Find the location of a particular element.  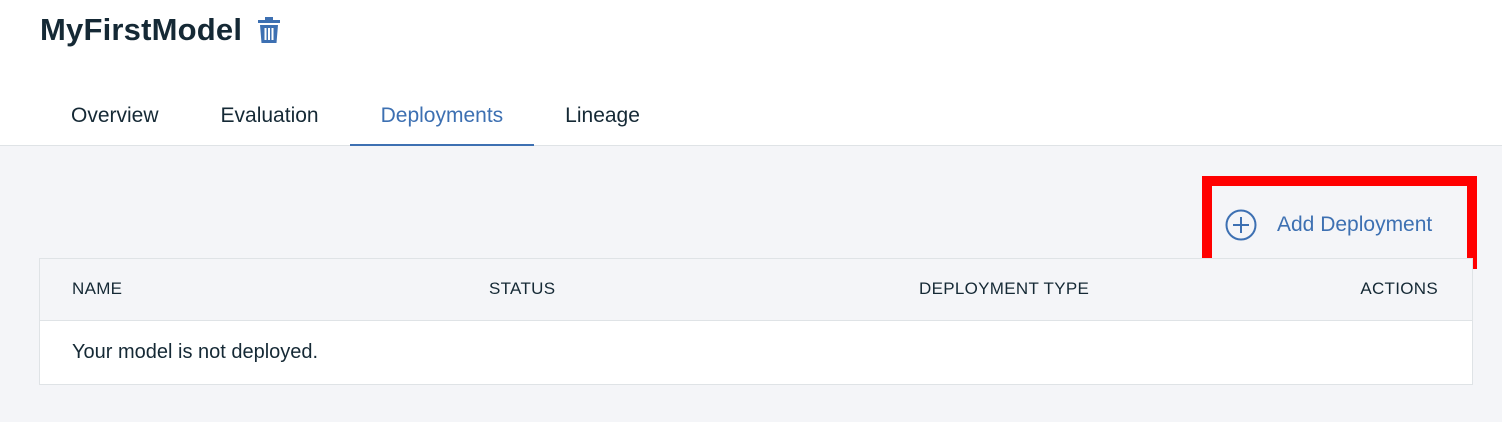

tab-deployments: Deployments is located at coordinates (442, 116).